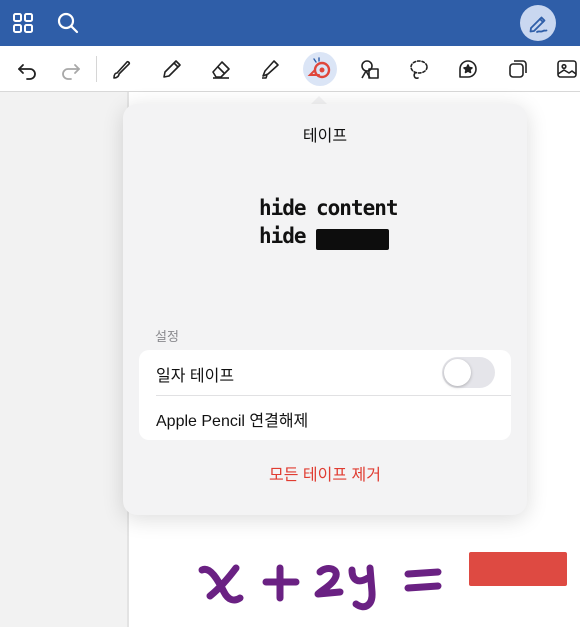  Describe the element at coordinates (457, 372) in the screenshot. I see `toggle-knob` at that location.